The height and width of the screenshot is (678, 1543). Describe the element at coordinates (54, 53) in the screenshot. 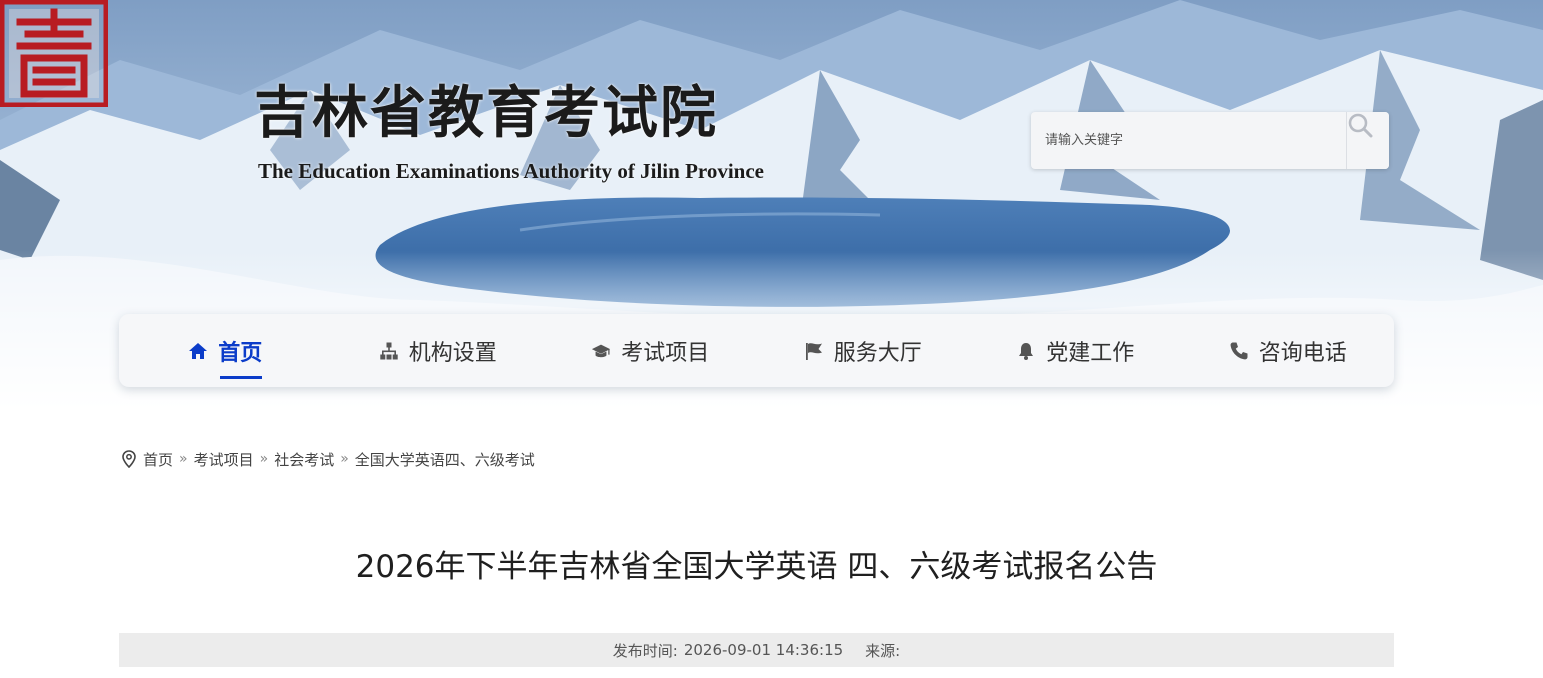

I see `logo-seal-icon` at that location.